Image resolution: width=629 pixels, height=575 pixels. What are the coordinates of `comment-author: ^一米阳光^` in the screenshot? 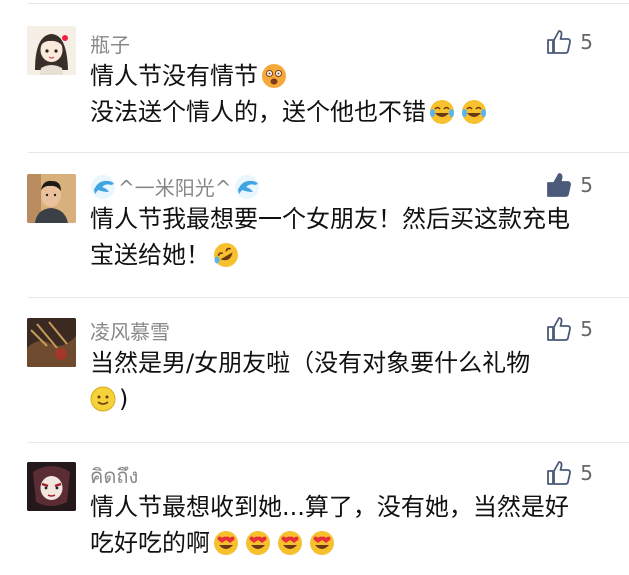 It's located at (175, 186).